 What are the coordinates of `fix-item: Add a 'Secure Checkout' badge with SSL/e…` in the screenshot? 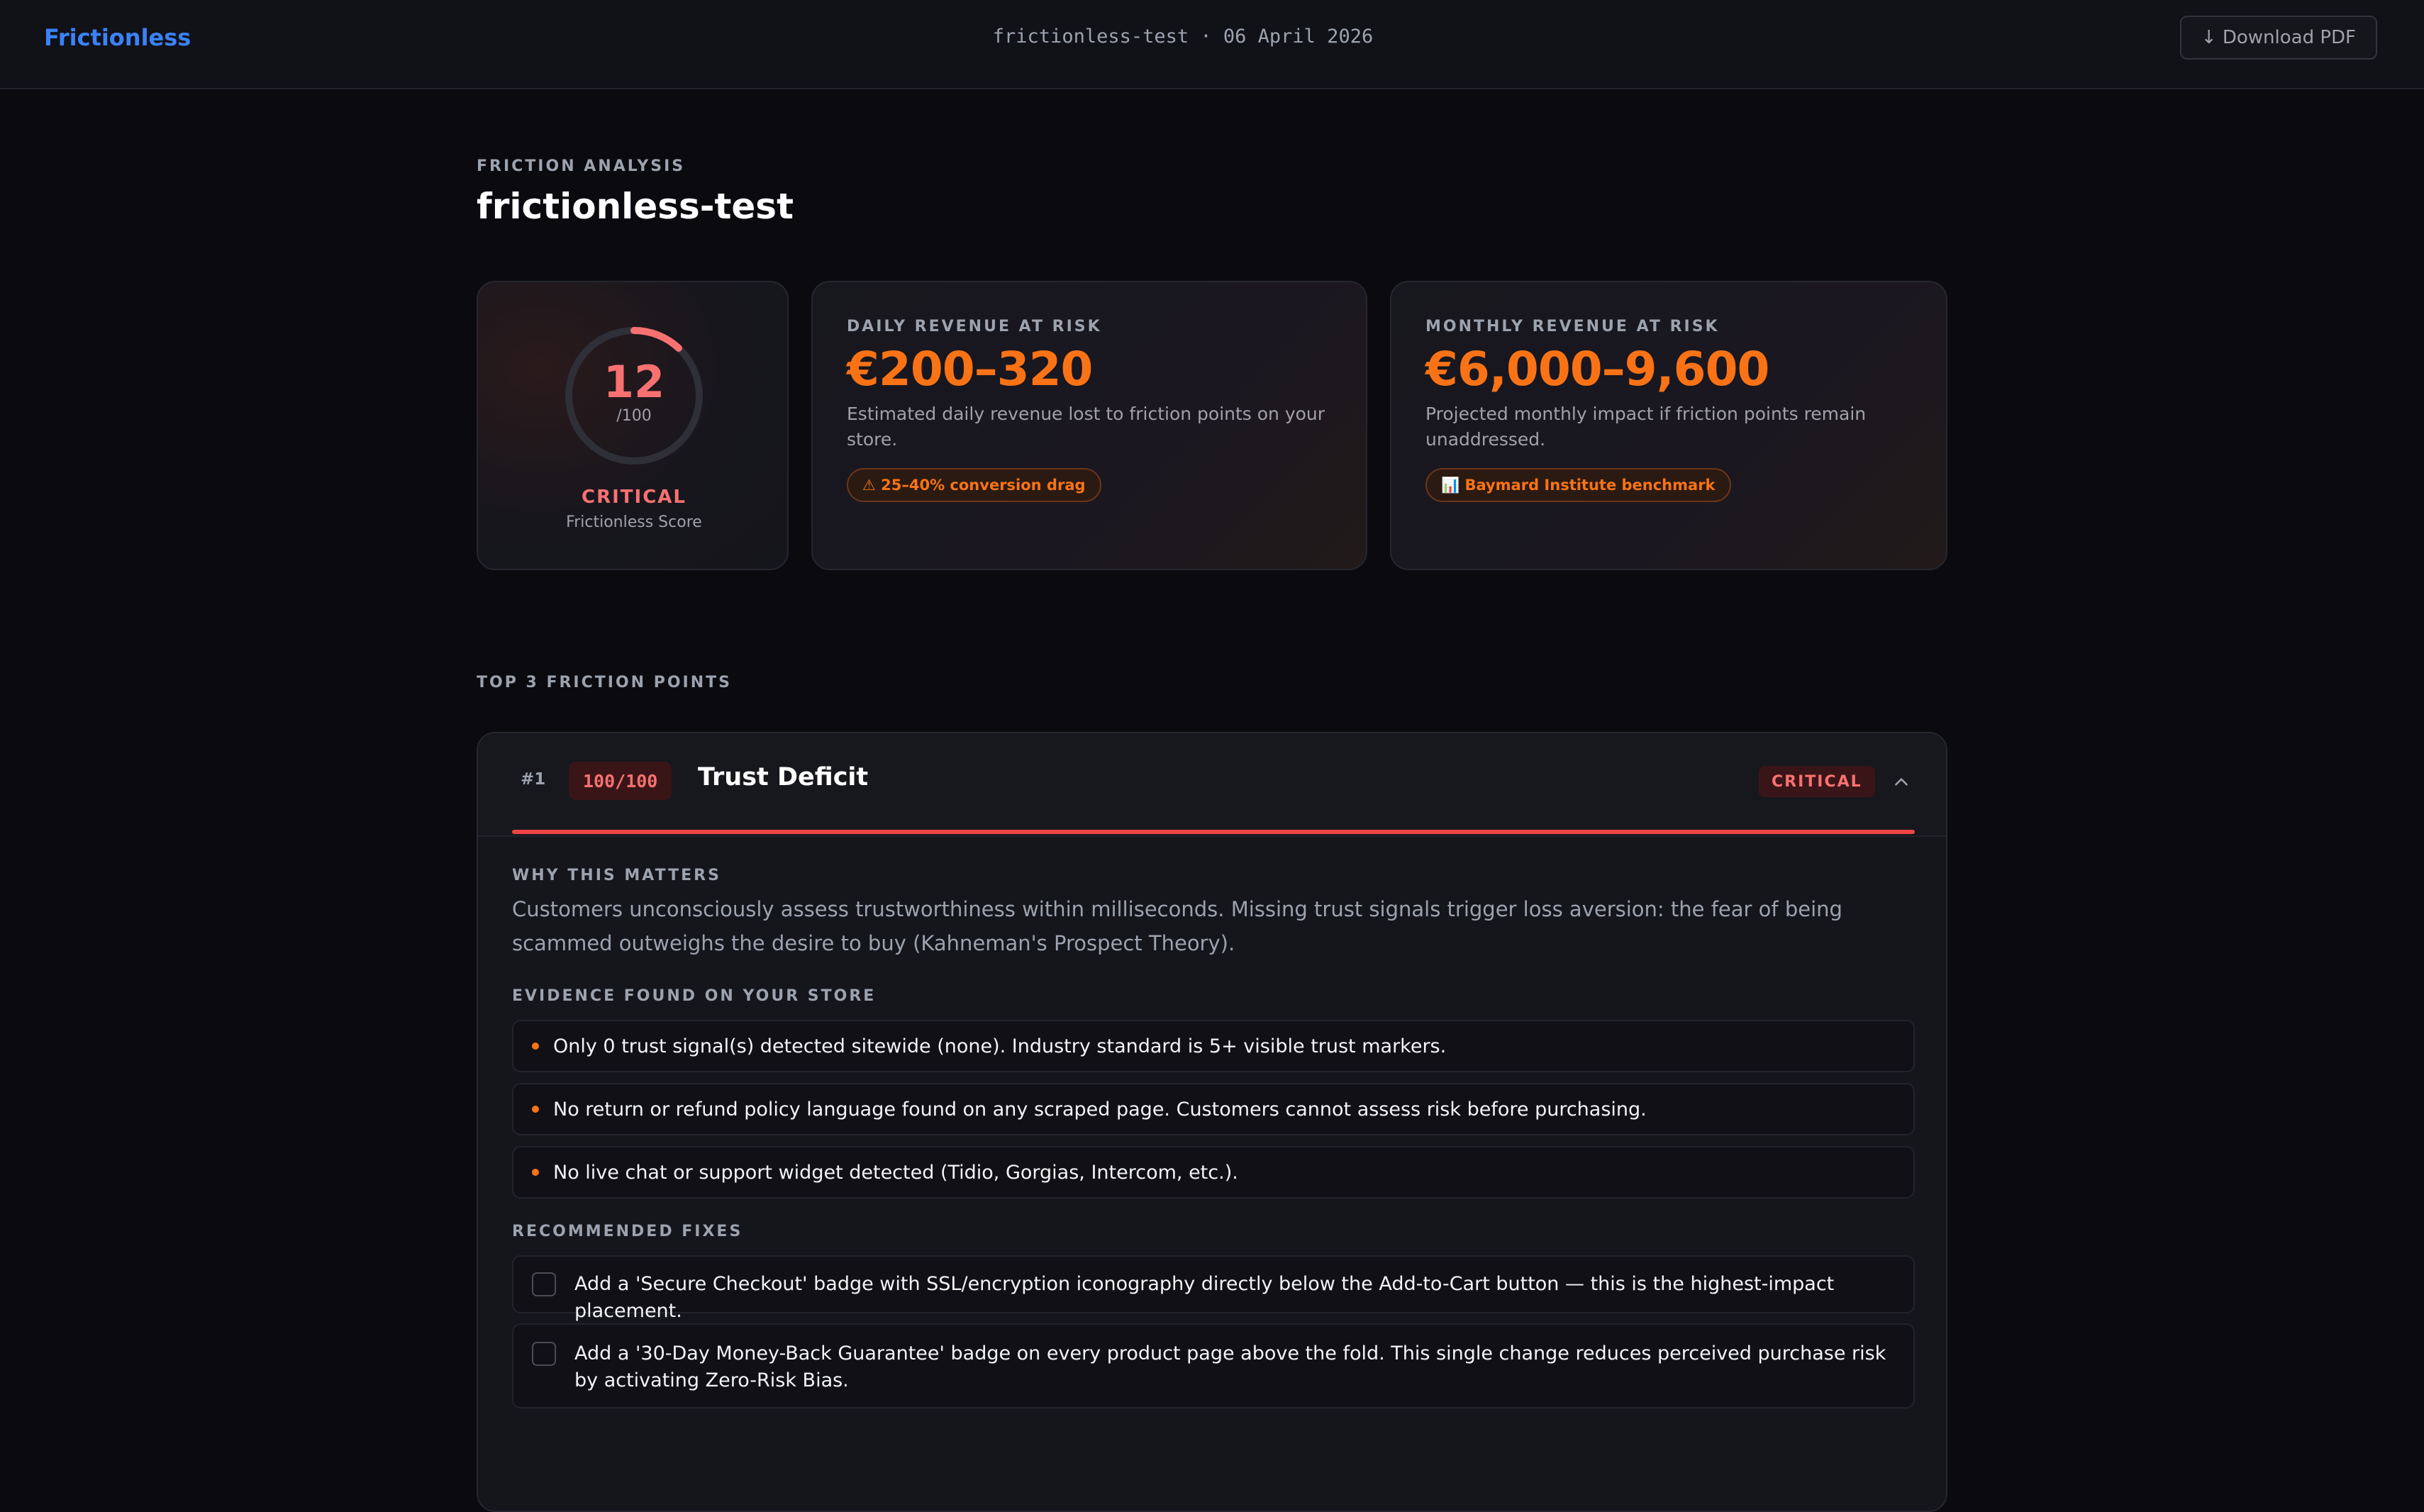 It's located at (1213, 1288).